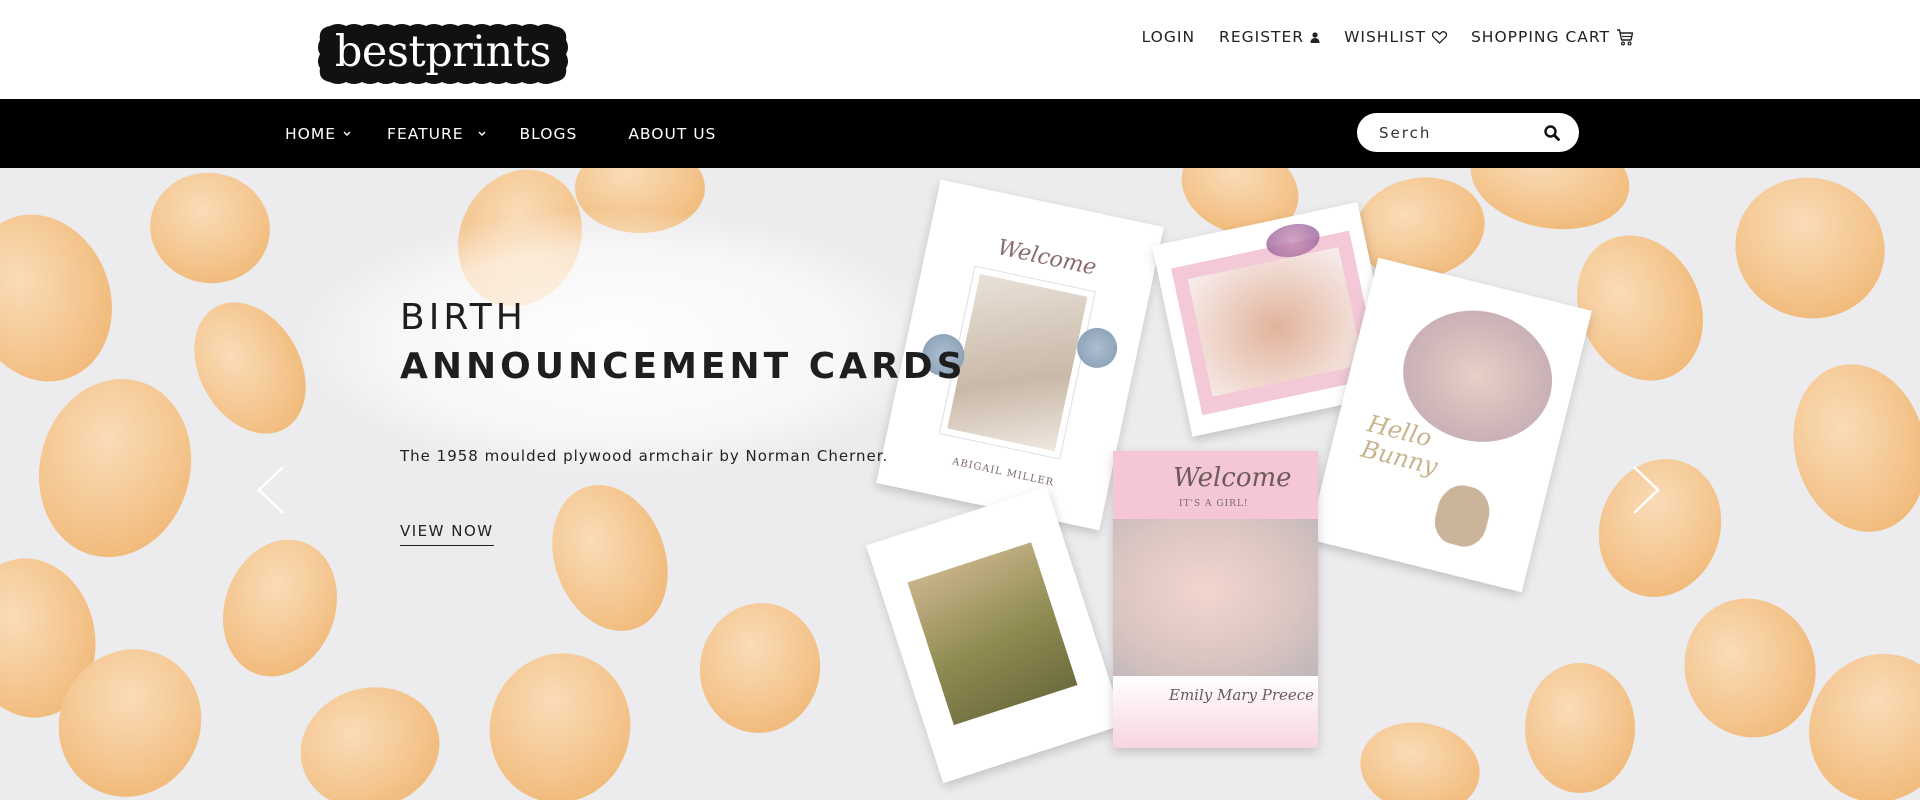  I want to click on user-icon, so click(1315, 37).